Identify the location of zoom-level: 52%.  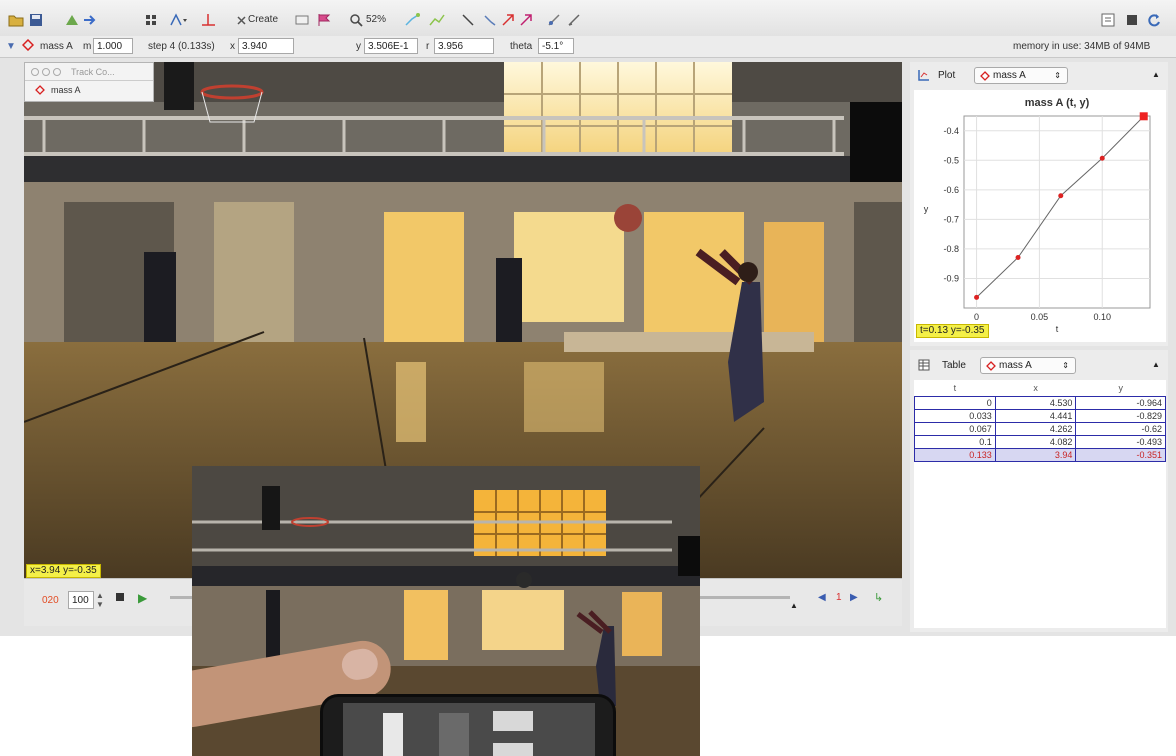
(376, 19).